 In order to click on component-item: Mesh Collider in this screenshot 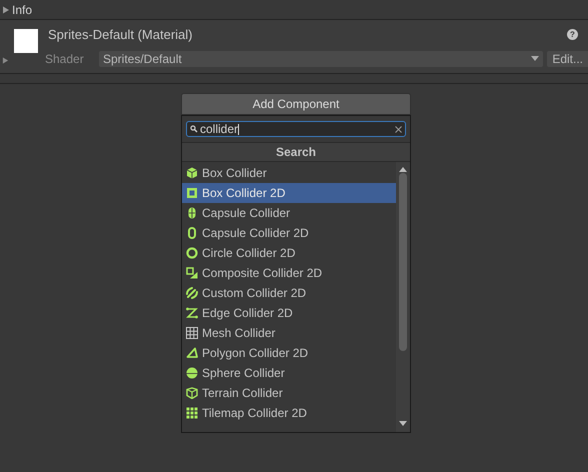, I will do `click(289, 333)`.